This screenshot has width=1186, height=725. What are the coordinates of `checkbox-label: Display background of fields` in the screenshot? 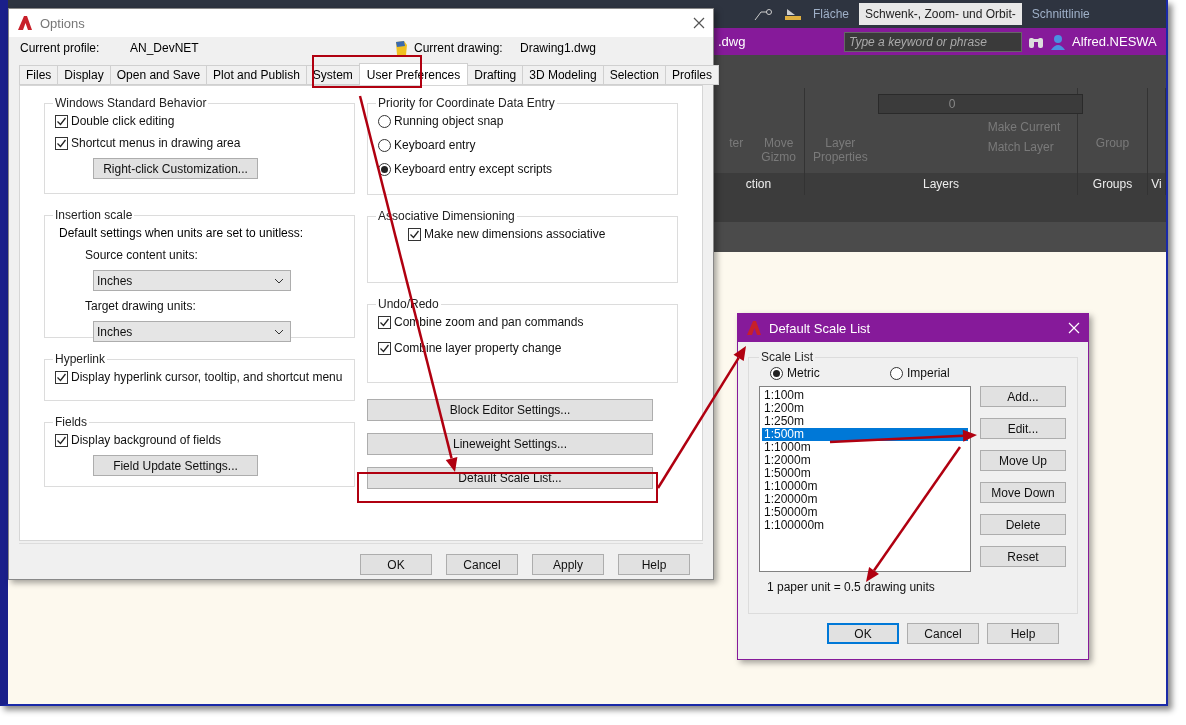 It's located at (146, 440).